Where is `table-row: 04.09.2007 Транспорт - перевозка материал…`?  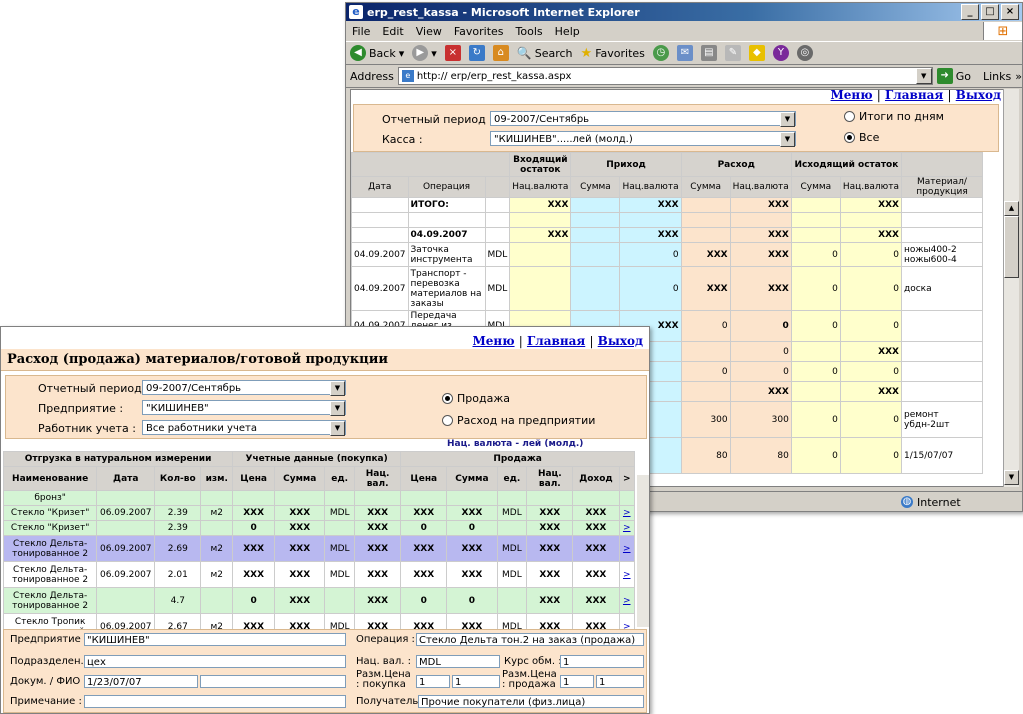 table-row: 04.09.2007 Транспорт - перевозка материал… is located at coordinates (667, 288).